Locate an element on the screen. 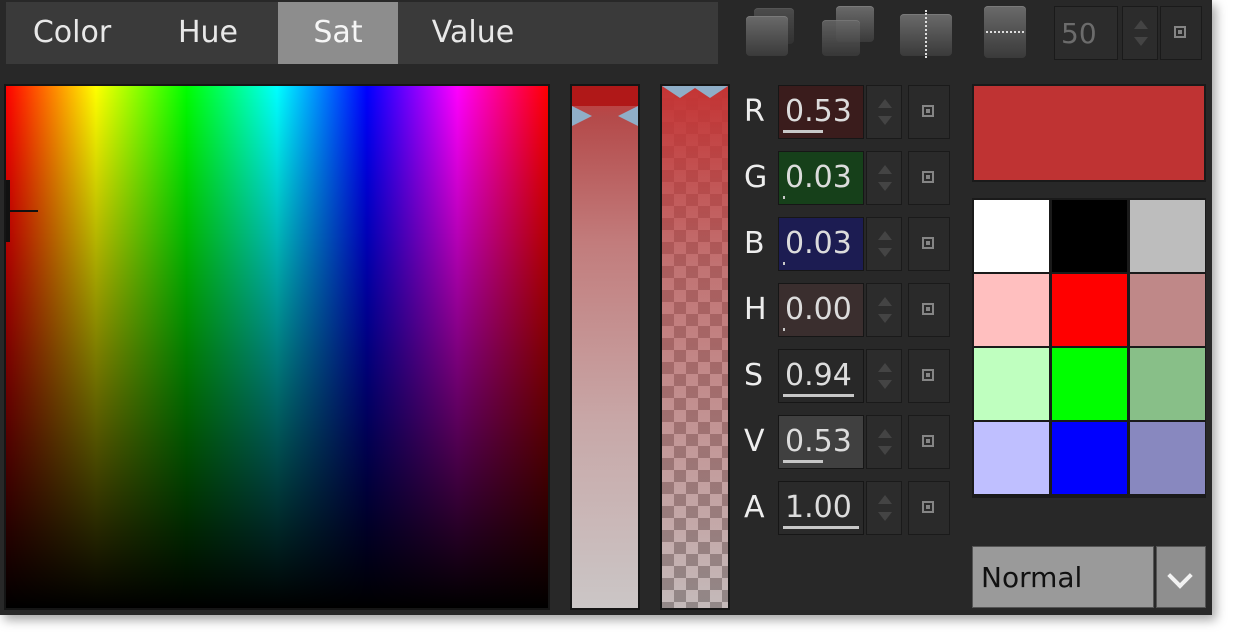  slider-left-marker-icon is located at coordinates (582, 116).